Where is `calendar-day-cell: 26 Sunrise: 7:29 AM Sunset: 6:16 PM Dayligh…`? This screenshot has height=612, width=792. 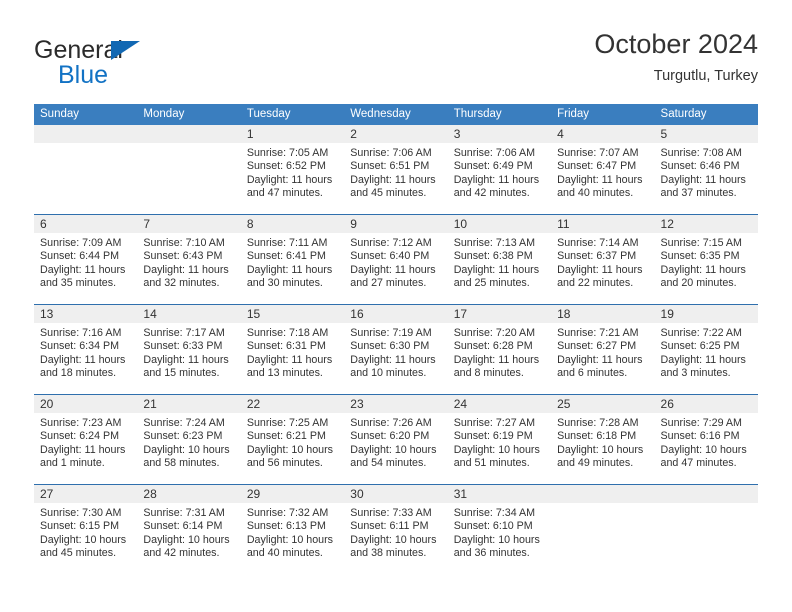
calendar-day-cell: 26 Sunrise: 7:29 AM Sunset: 6:16 PM Dayligh… is located at coordinates (706, 439).